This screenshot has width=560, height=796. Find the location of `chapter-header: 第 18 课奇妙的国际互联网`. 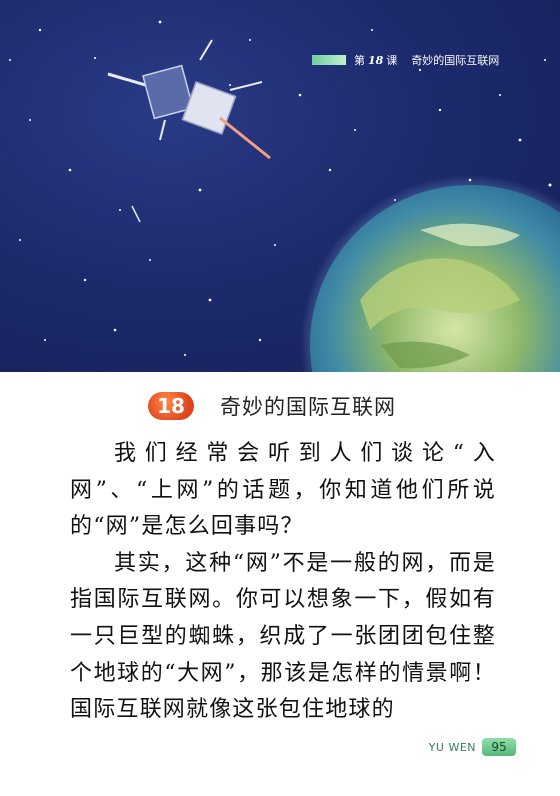

chapter-header: 第 18 课奇妙的国际互联网 is located at coordinates (436, 60).